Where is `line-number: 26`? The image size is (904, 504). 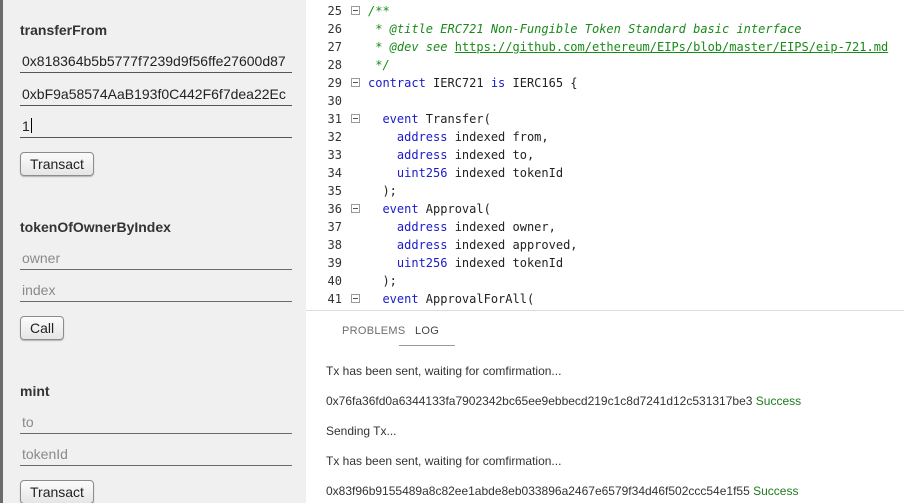
line-number: 26 is located at coordinates (334, 29).